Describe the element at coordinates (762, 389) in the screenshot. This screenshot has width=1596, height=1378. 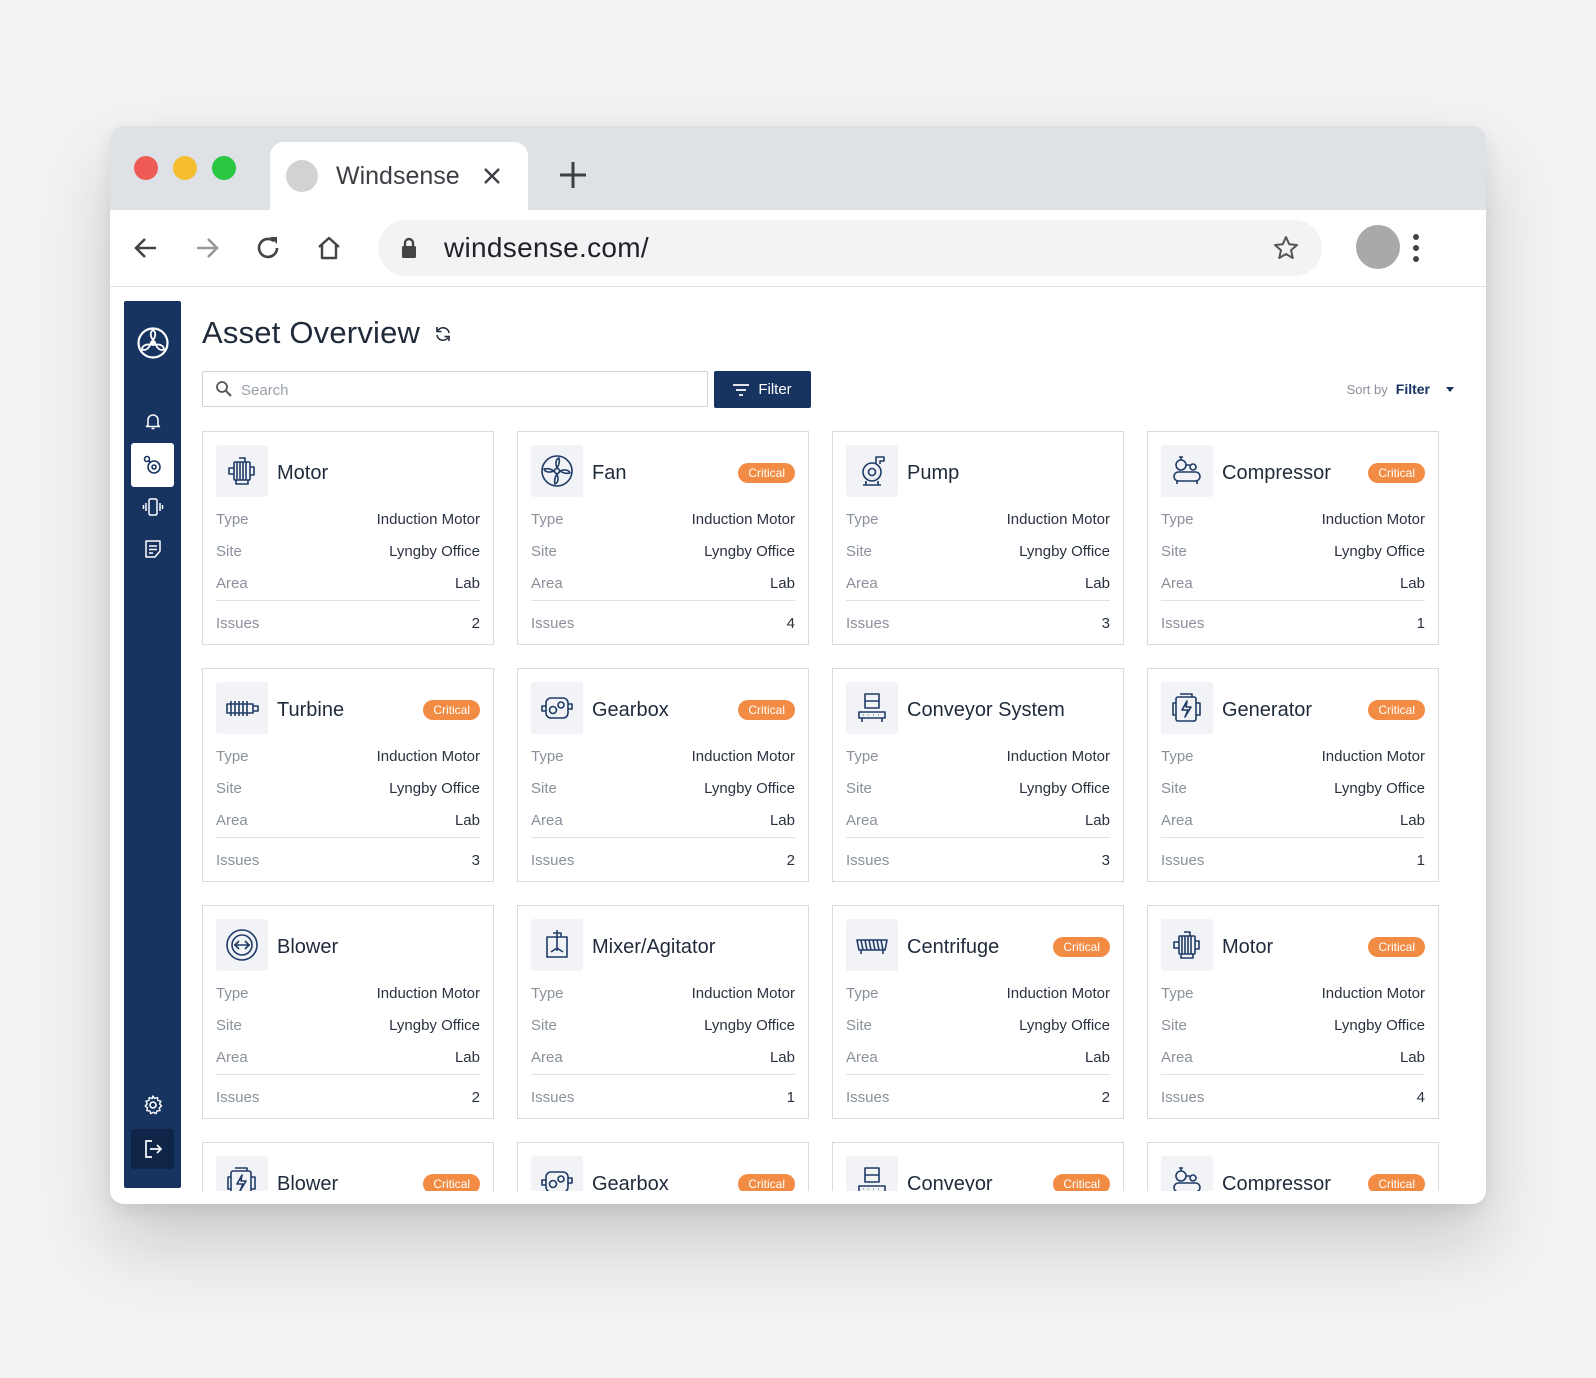
I see `filter-button: Filter` at that location.